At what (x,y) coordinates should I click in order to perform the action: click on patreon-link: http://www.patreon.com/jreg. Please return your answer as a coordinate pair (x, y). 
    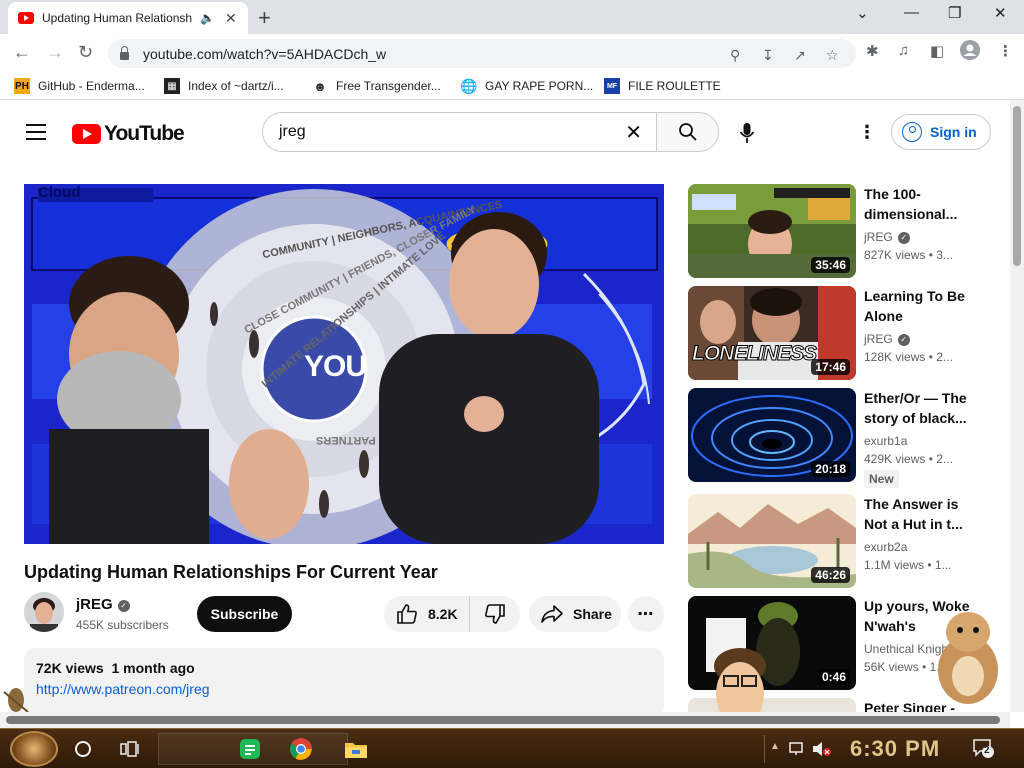
    Looking at the image, I should click on (123, 689).